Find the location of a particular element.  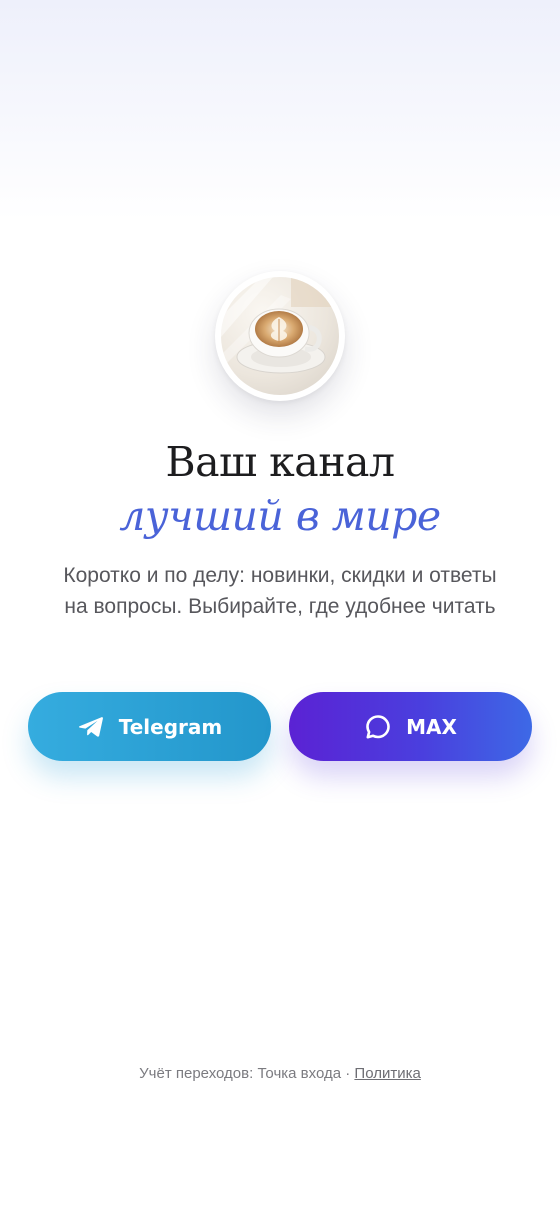

latte-photo-icon is located at coordinates (280, 336).